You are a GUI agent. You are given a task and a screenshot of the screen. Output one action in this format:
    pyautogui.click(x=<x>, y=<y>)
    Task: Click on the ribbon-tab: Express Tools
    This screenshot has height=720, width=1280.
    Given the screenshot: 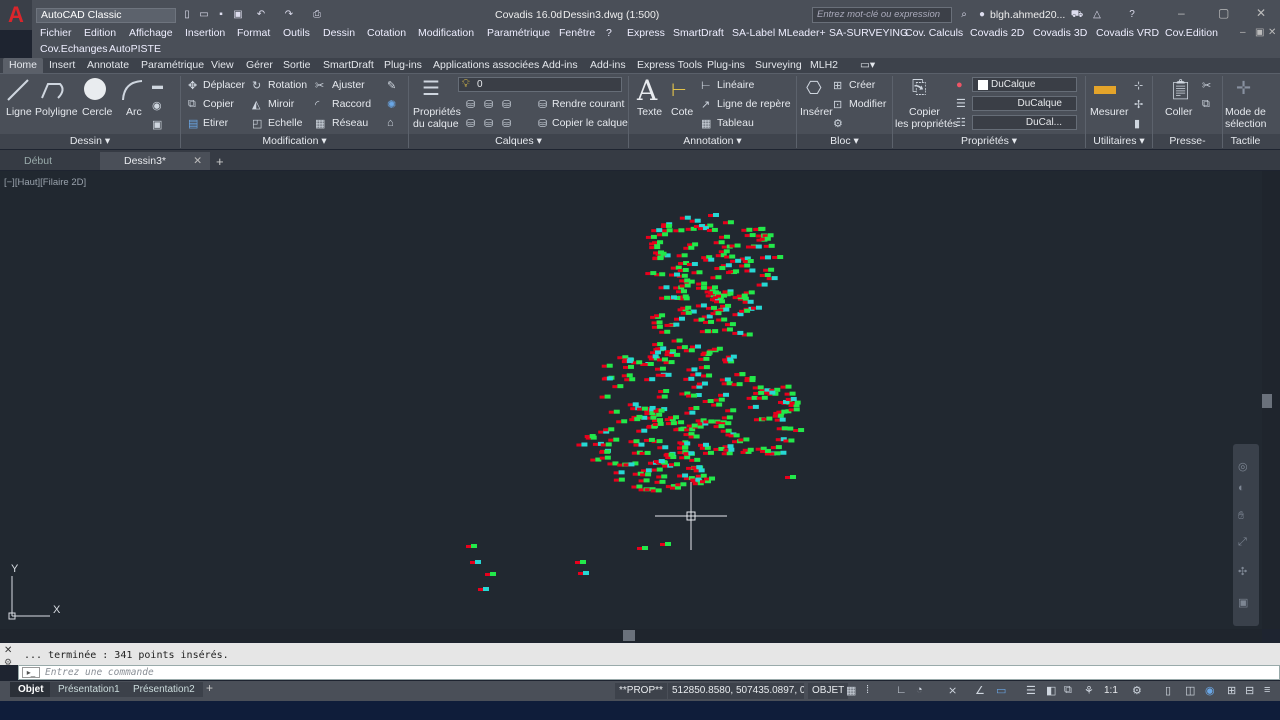 What is the action you would take?
    pyautogui.click(x=669, y=65)
    